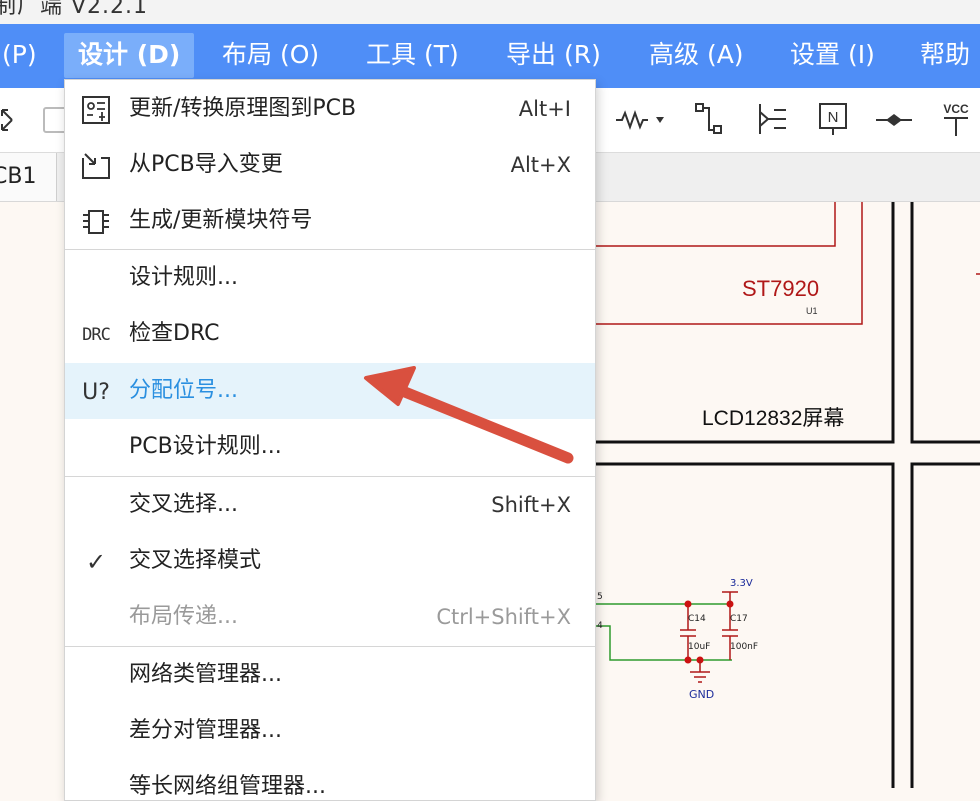 This screenshot has height=801, width=980. What do you see at coordinates (771, 119) in the screenshot?
I see `bus-entry-icon` at bounding box center [771, 119].